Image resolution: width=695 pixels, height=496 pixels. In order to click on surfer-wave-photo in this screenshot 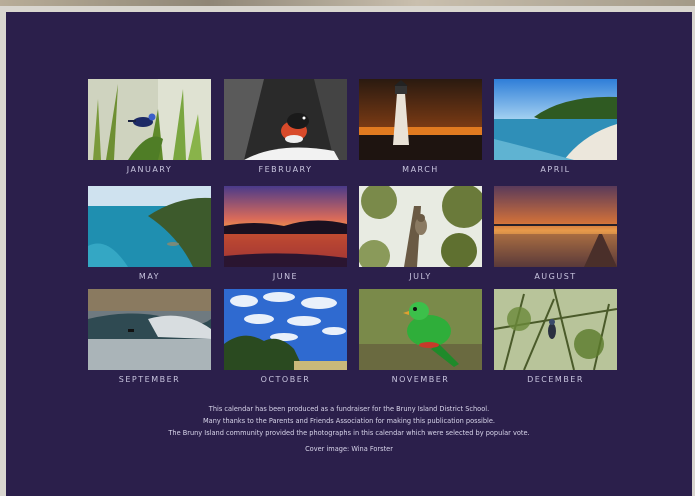, I will do `click(149, 329)`.